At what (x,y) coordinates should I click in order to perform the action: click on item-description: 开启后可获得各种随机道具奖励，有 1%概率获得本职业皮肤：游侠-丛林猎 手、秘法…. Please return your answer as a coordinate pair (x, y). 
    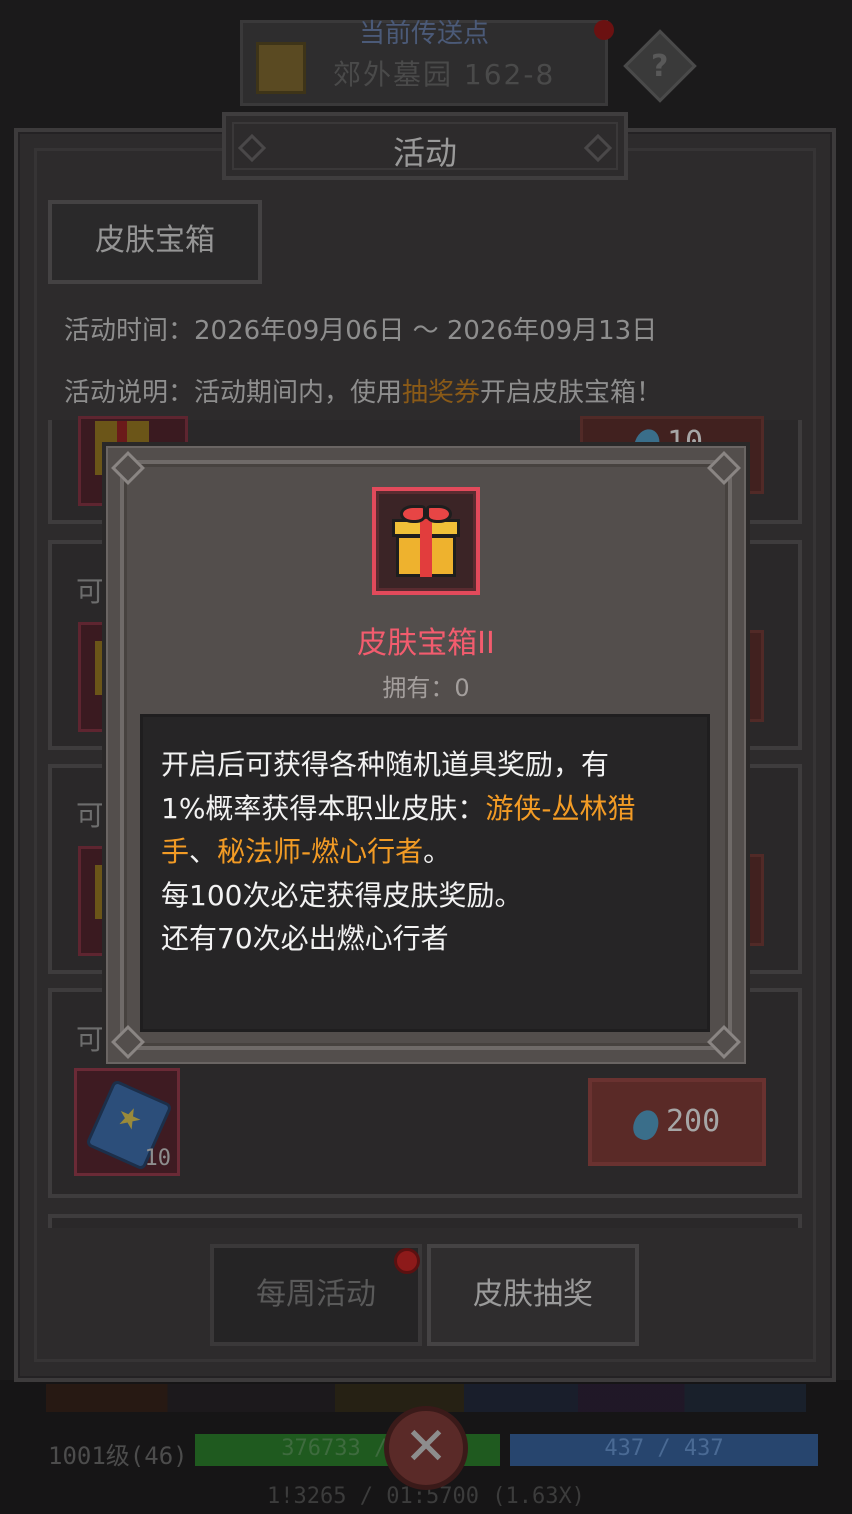
    Looking at the image, I should click on (422, 852).